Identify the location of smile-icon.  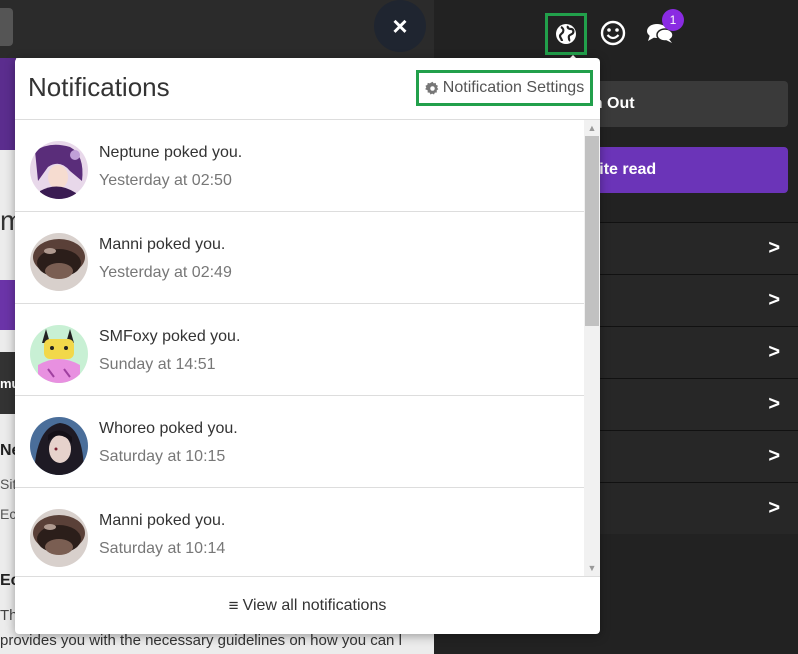
(613, 33).